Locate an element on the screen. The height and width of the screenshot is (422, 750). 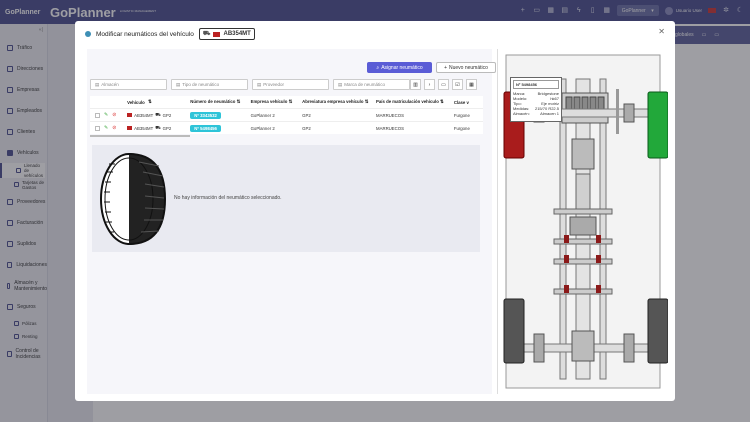
tire-number-badge: Nº 3343532 is located at coordinates (205, 115).